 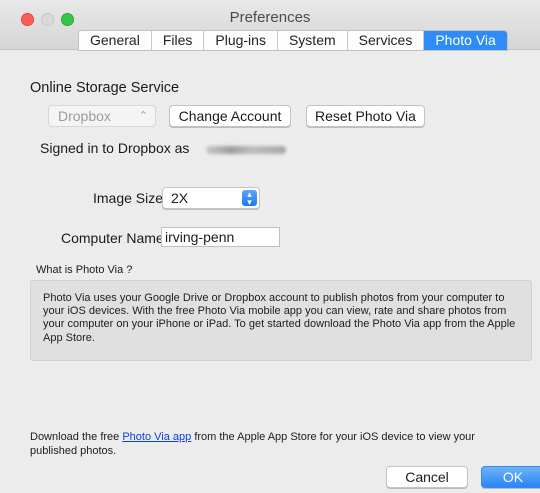 What do you see at coordinates (386, 40) in the screenshot?
I see `tab-services: Services` at bounding box center [386, 40].